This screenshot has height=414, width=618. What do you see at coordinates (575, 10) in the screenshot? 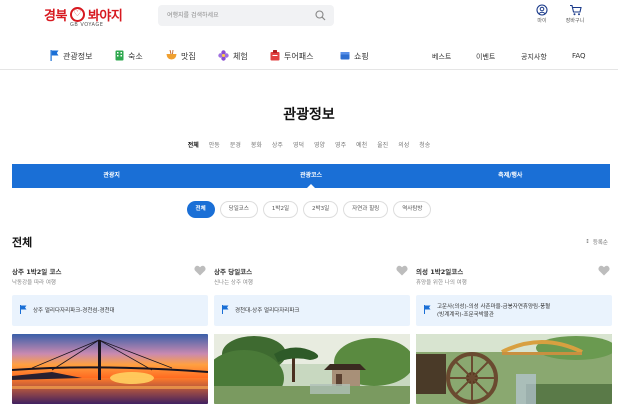
I see `cart-icon` at bounding box center [575, 10].